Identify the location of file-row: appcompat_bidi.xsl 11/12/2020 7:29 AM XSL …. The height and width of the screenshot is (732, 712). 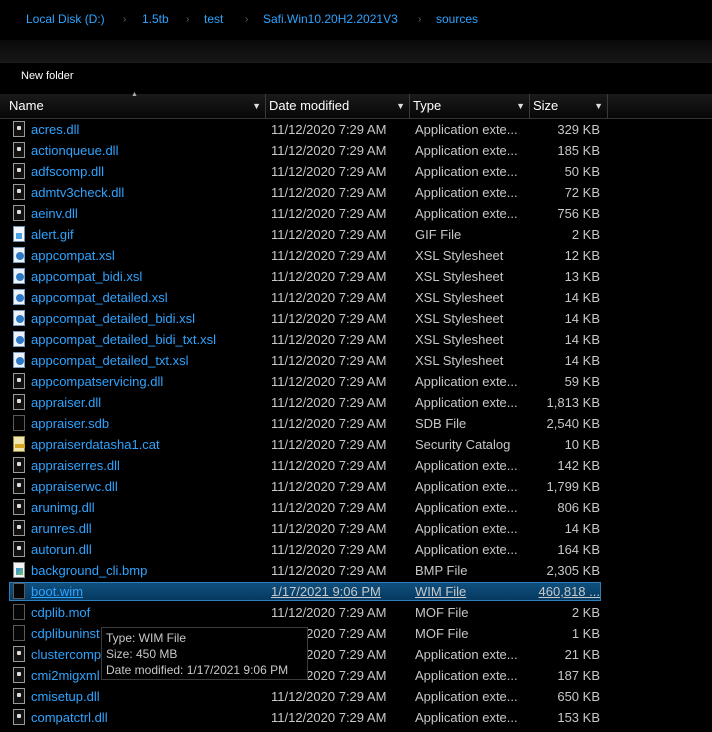
(356, 277).